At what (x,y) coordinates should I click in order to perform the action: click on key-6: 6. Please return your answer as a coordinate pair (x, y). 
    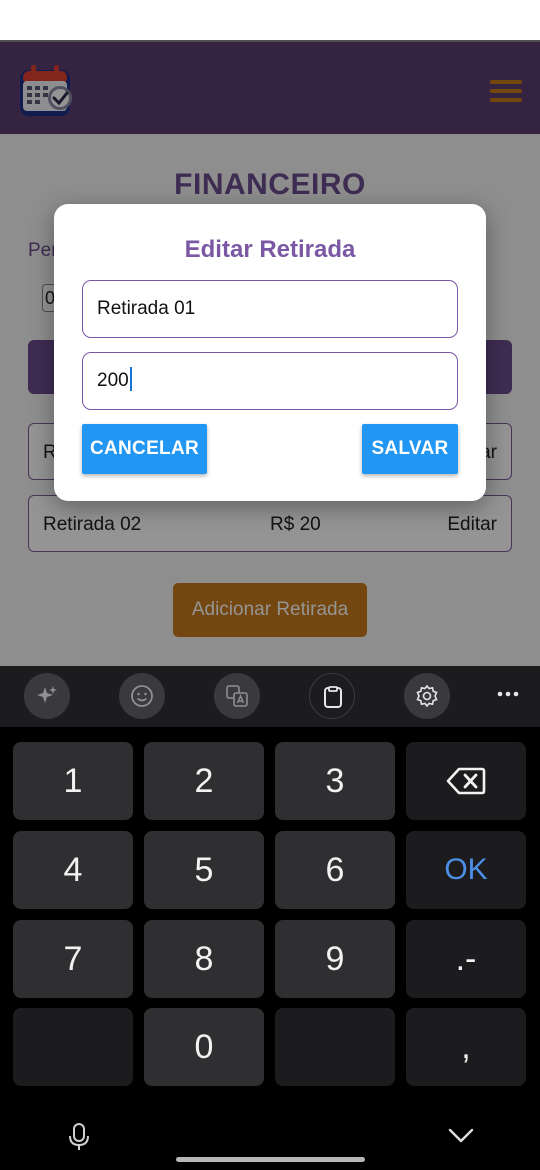
    Looking at the image, I should click on (335, 870).